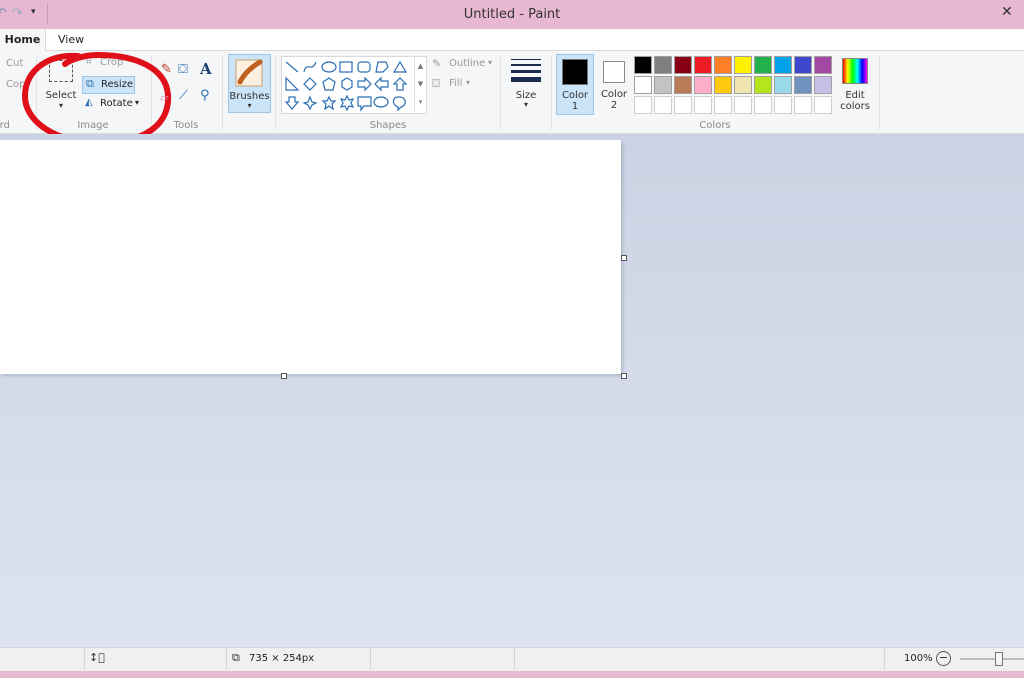 This screenshot has height=678, width=1024. I want to click on canvas-resize-handle-bottom, so click(284, 376).